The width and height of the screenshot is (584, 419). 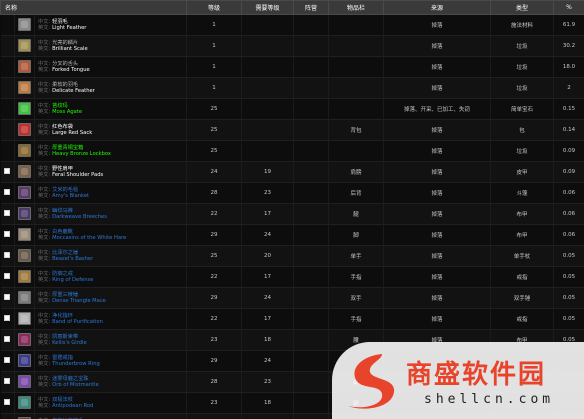 What do you see at coordinates (69, 28) in the screenshot?
I see `item-name-en: Light Feather` at bounding box center [69, 28].